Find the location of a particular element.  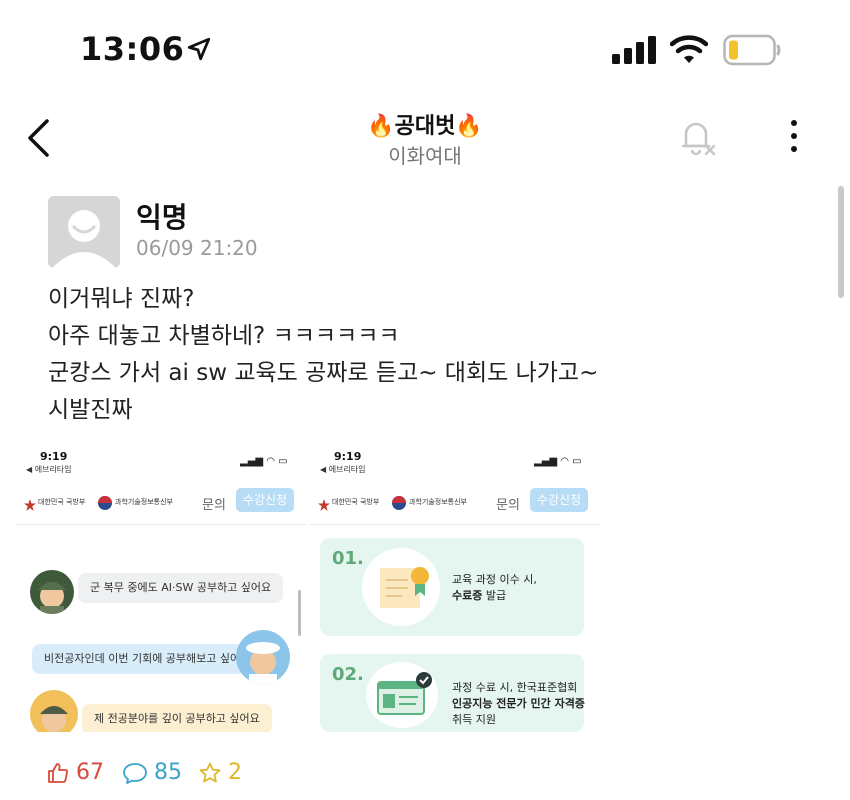

navy-avatar-icon is located at coordinates (263, 657).